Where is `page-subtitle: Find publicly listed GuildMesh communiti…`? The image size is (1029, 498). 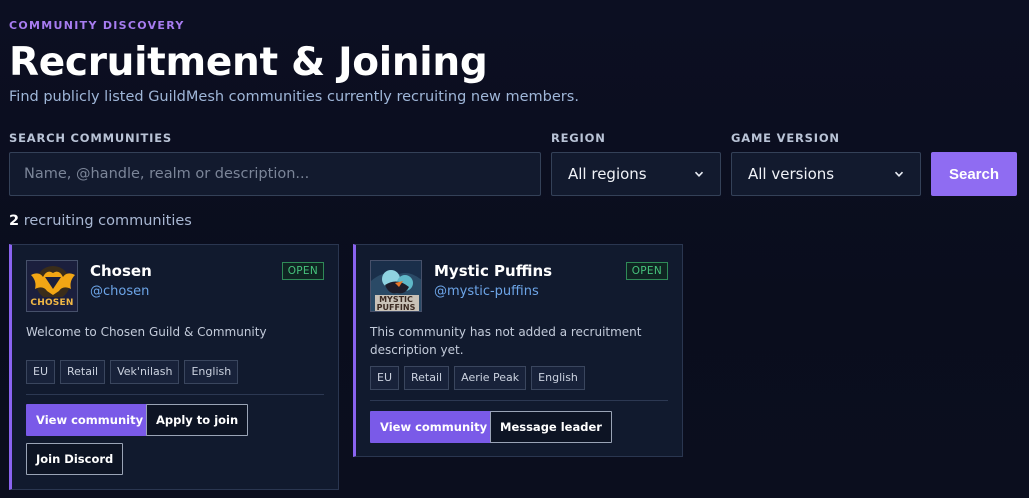
page-subtitle: Find publicly listed GuildMesh communiti… is located at coordinates (294, 97).